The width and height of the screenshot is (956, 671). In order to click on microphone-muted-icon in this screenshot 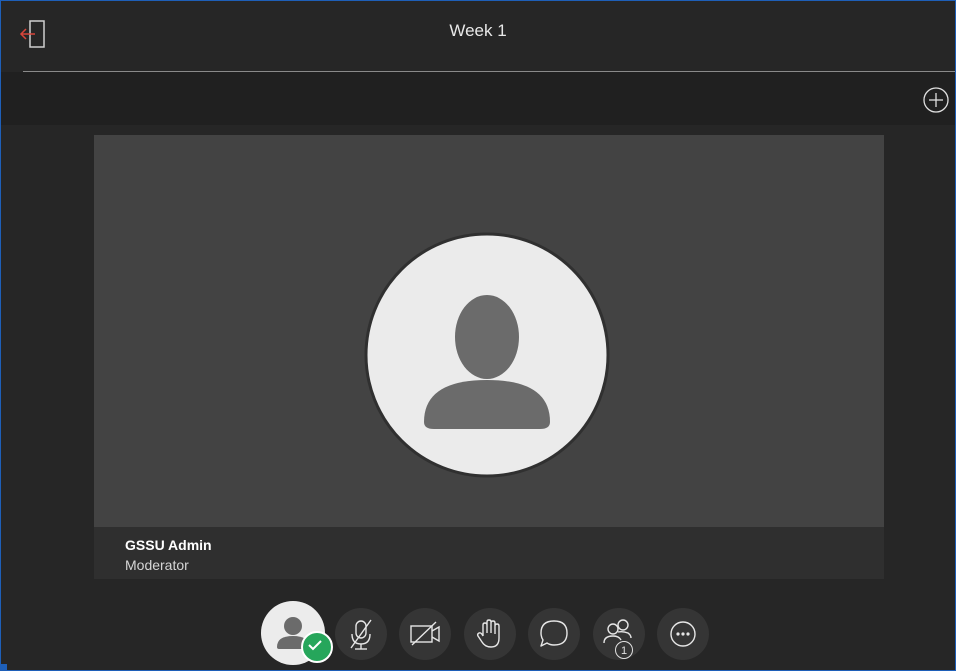, I will do `click(361, 634)`.